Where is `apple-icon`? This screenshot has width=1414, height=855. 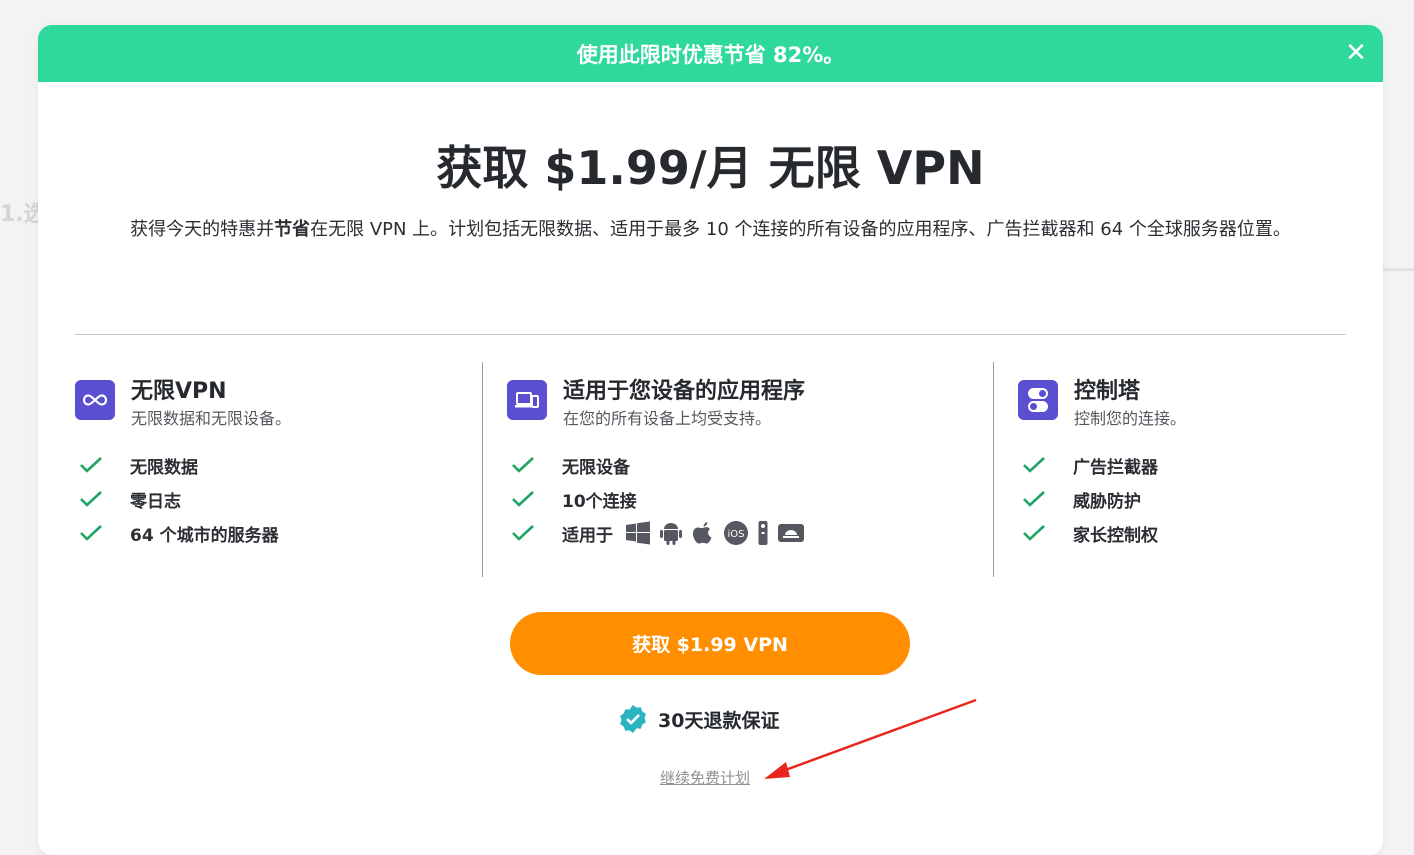
apple-icon is located at coordinates (703, 533).